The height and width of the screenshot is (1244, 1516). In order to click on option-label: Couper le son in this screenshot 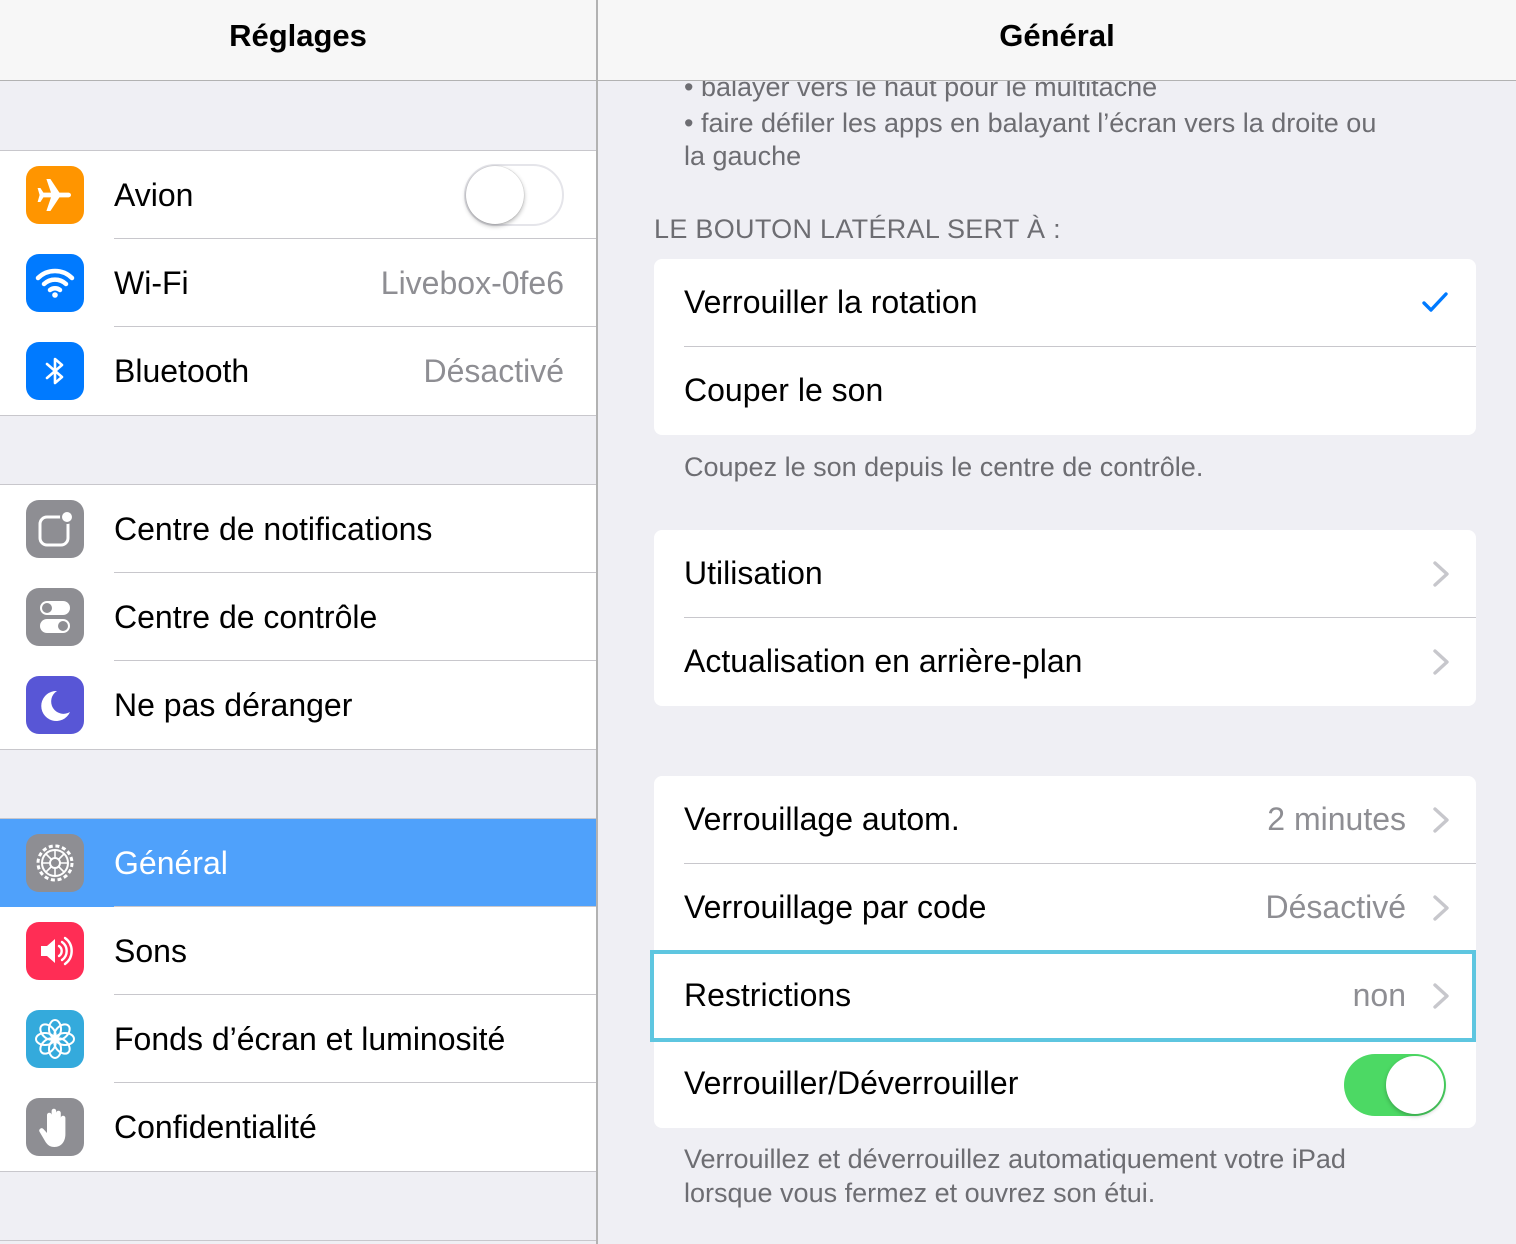, I will do `click(784, 390)`.